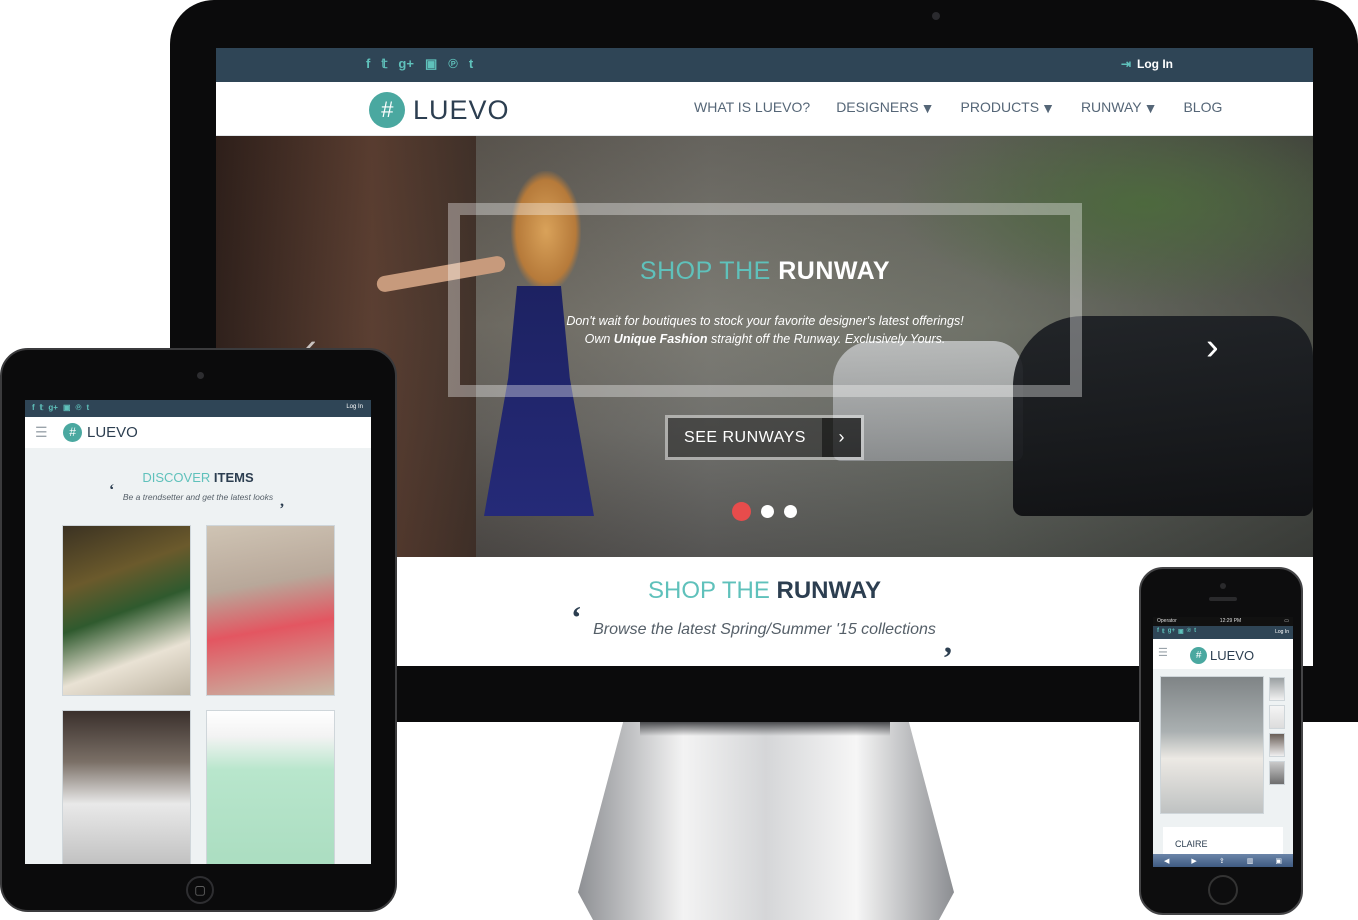 This screenshot has width=1358, height=920. I want to click on see-runways-label: SEE RUNWAYS, so click(745, 437).